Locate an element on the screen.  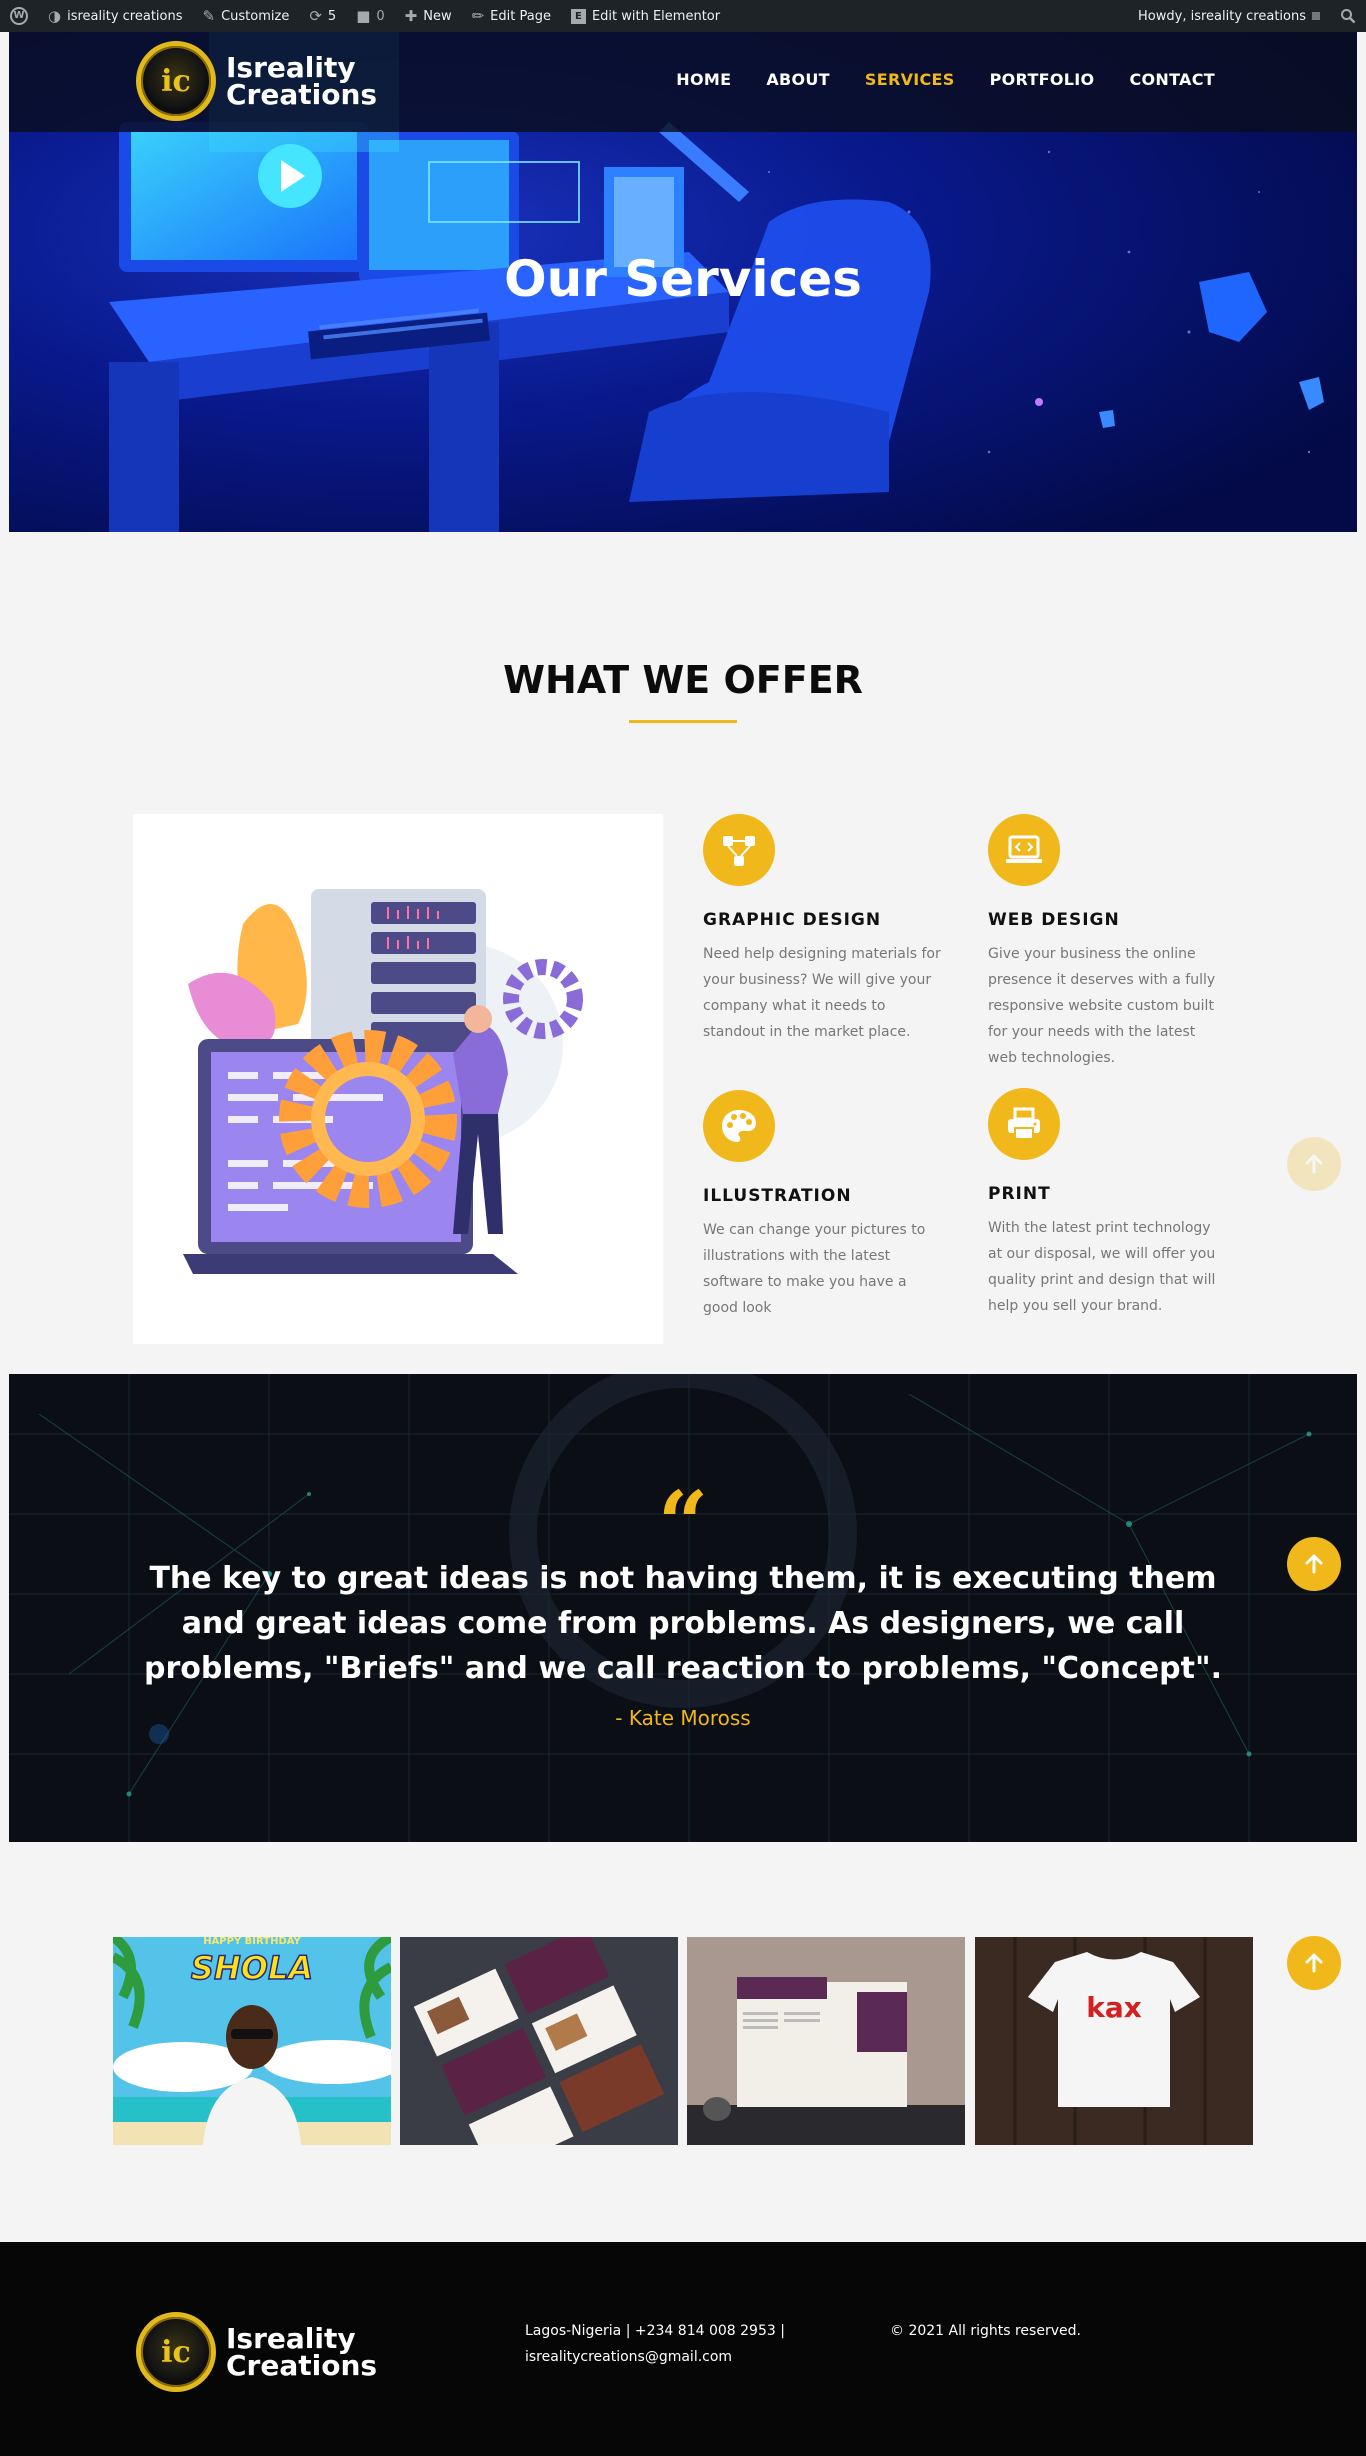
nav-portfolio: PORTFOLIO is located at coordinates (1042, 79).